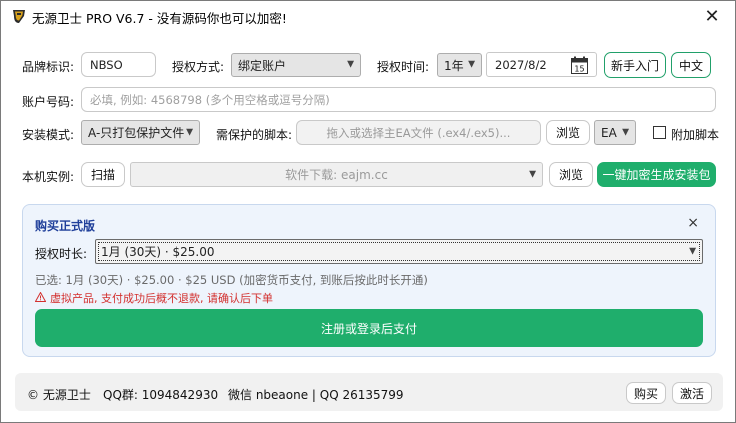 The width and height of the screenshot is (736, 423). Describe the element at coordinates (403, 67) in the screenshot. I see `auth-time-label: 授权时间:` at that location.